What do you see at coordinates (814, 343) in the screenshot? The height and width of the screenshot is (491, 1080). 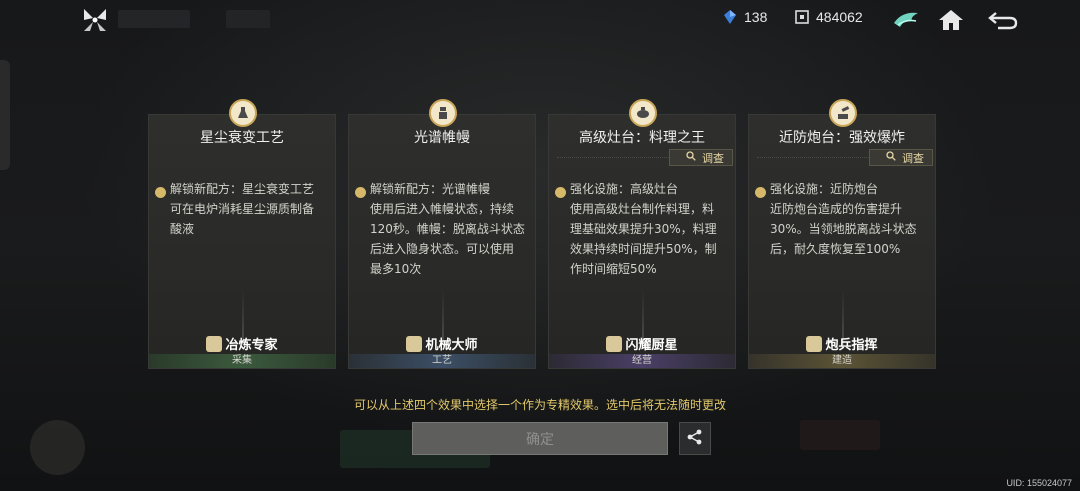 I see `artillery-role-icon` at bounding box center [814, 343].